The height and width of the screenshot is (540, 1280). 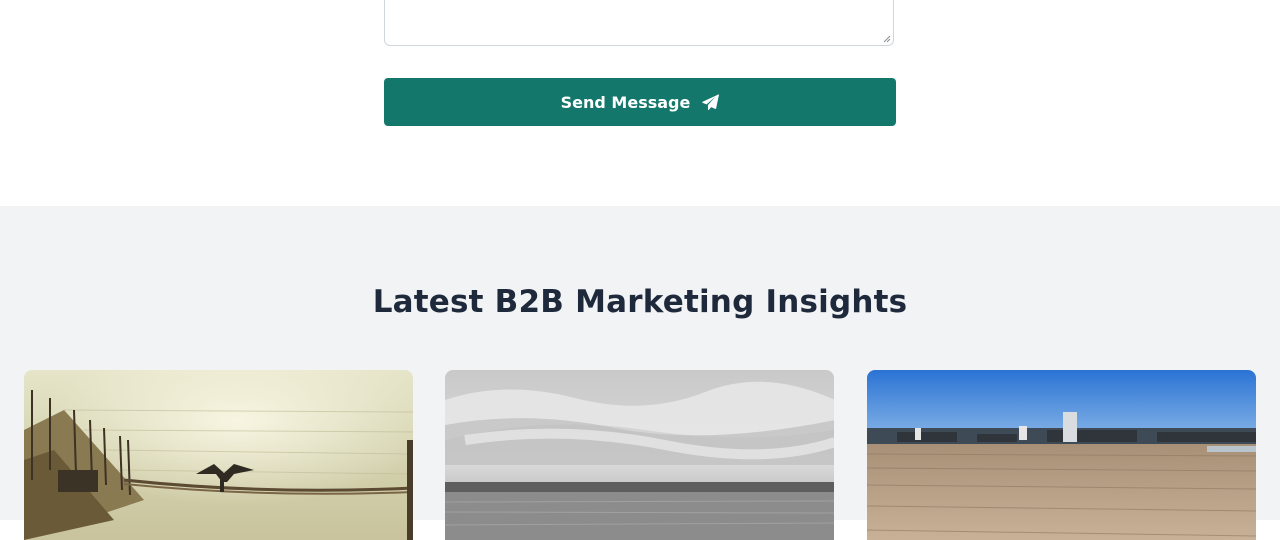 I want to click on send-message-button: Send Message, so click(x=640, y=102).